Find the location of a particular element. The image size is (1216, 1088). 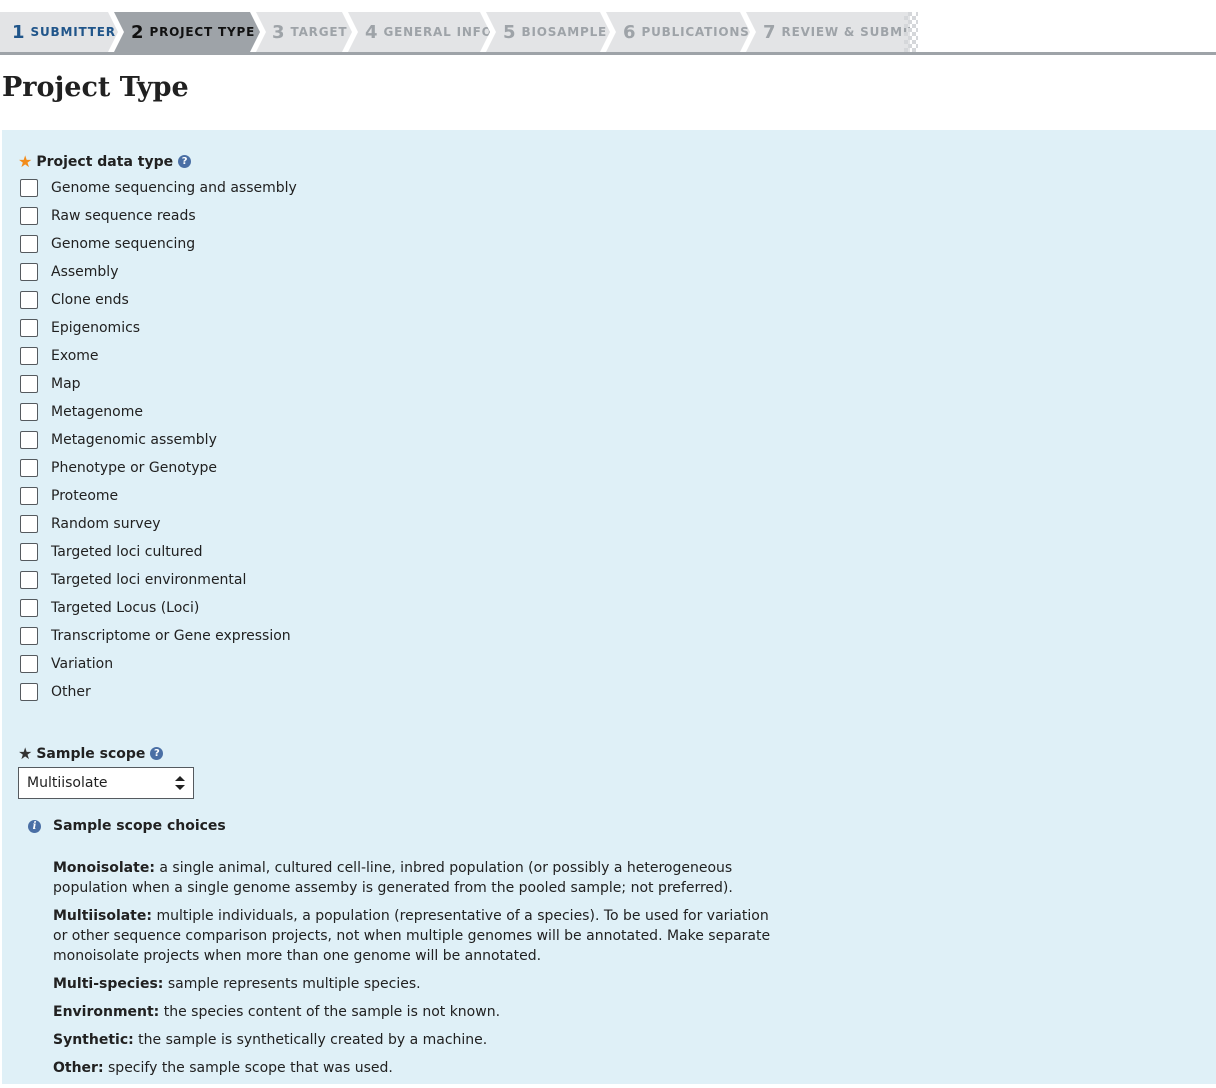

info-circle-icon: i is located at coordinates (34, 826).